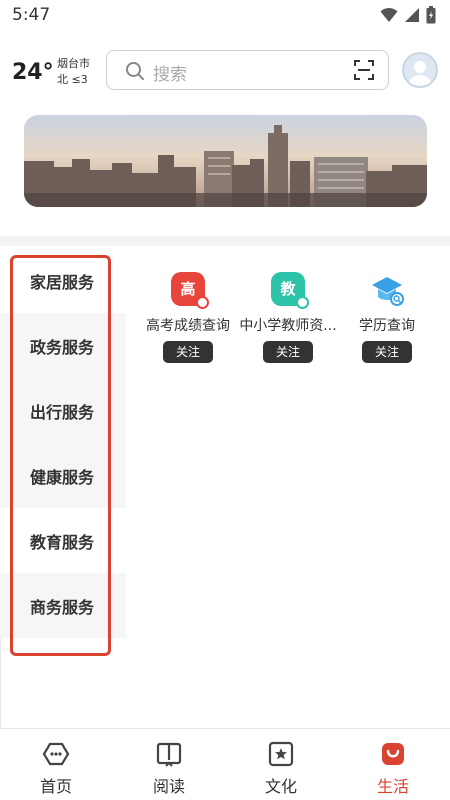 The image size is (450, 800). What do you see at coordinates (280, 786) in the screenshot?
I see `nav-label: 文化` at bounding box center [280, 786].